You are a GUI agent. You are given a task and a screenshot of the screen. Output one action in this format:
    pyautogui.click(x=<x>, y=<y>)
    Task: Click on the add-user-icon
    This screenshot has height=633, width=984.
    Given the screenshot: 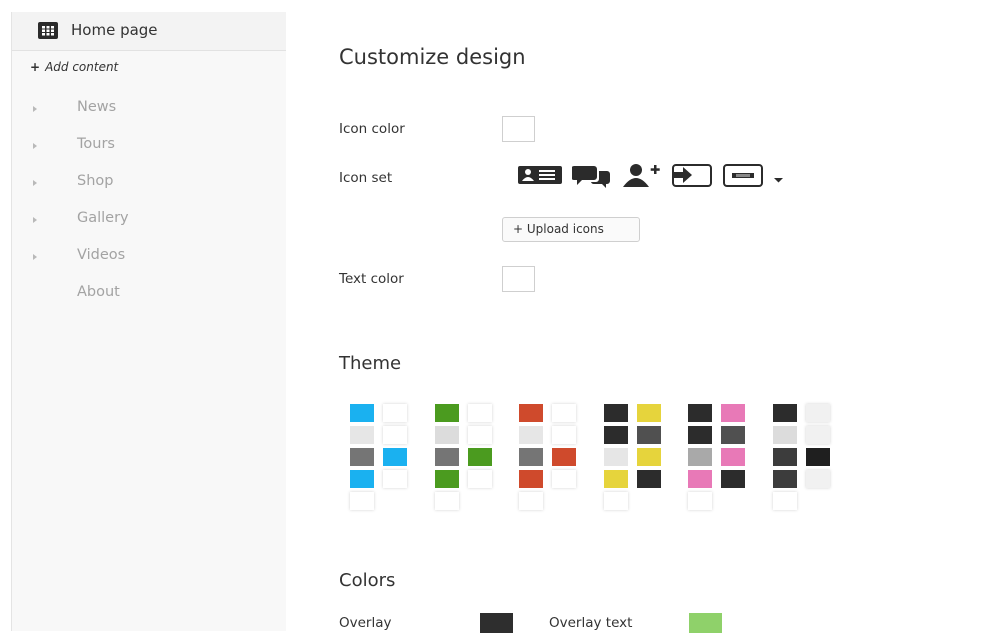 What is the action you would take?
    pyautogui.click(x=644, y=177)
    